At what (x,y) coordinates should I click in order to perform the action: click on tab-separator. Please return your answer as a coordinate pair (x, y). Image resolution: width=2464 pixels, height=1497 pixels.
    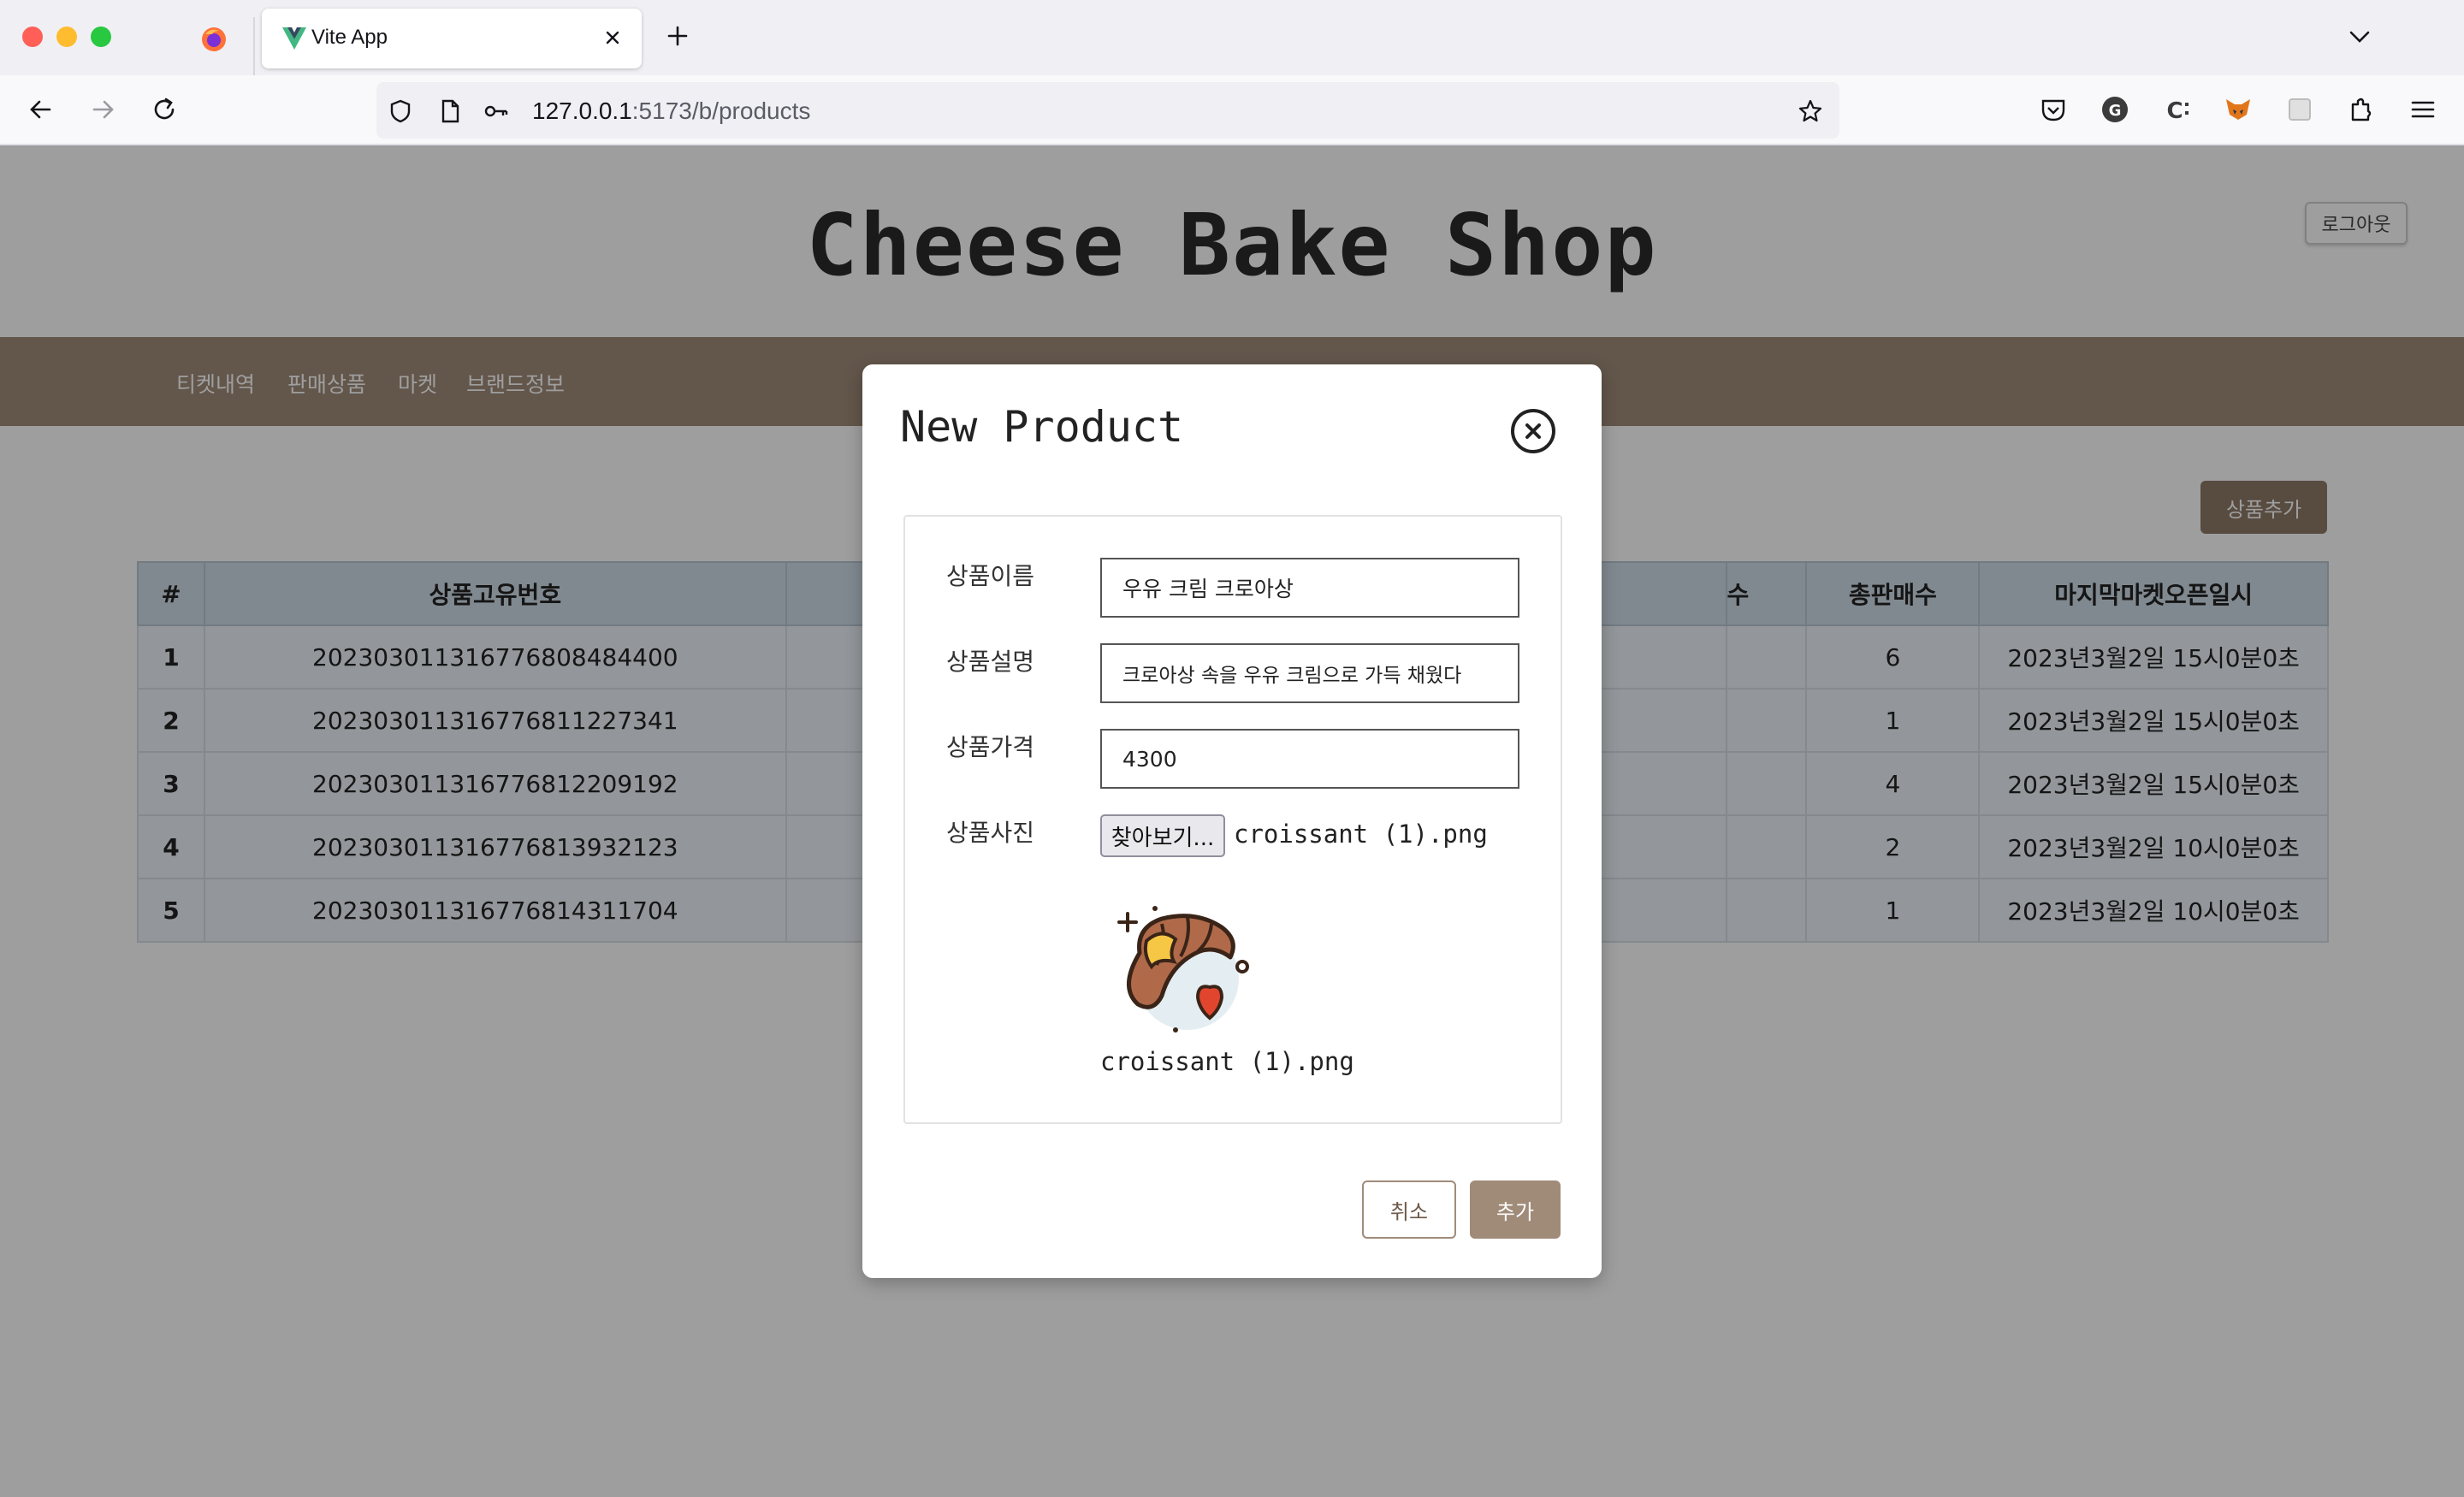
    Looking at the image, I should click on (254, 46).